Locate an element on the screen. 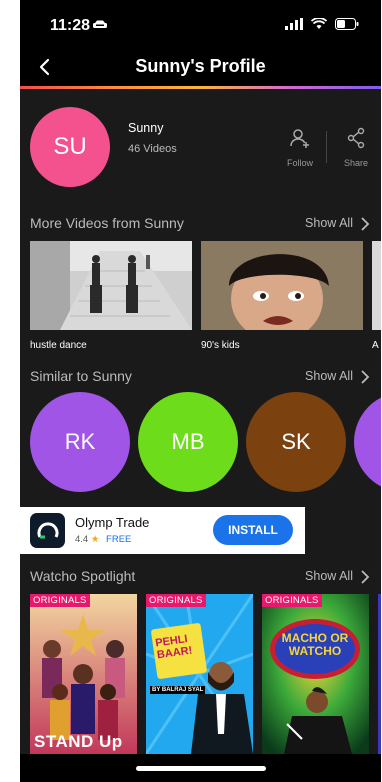  video-card: A is located at coordinates (376, 296).